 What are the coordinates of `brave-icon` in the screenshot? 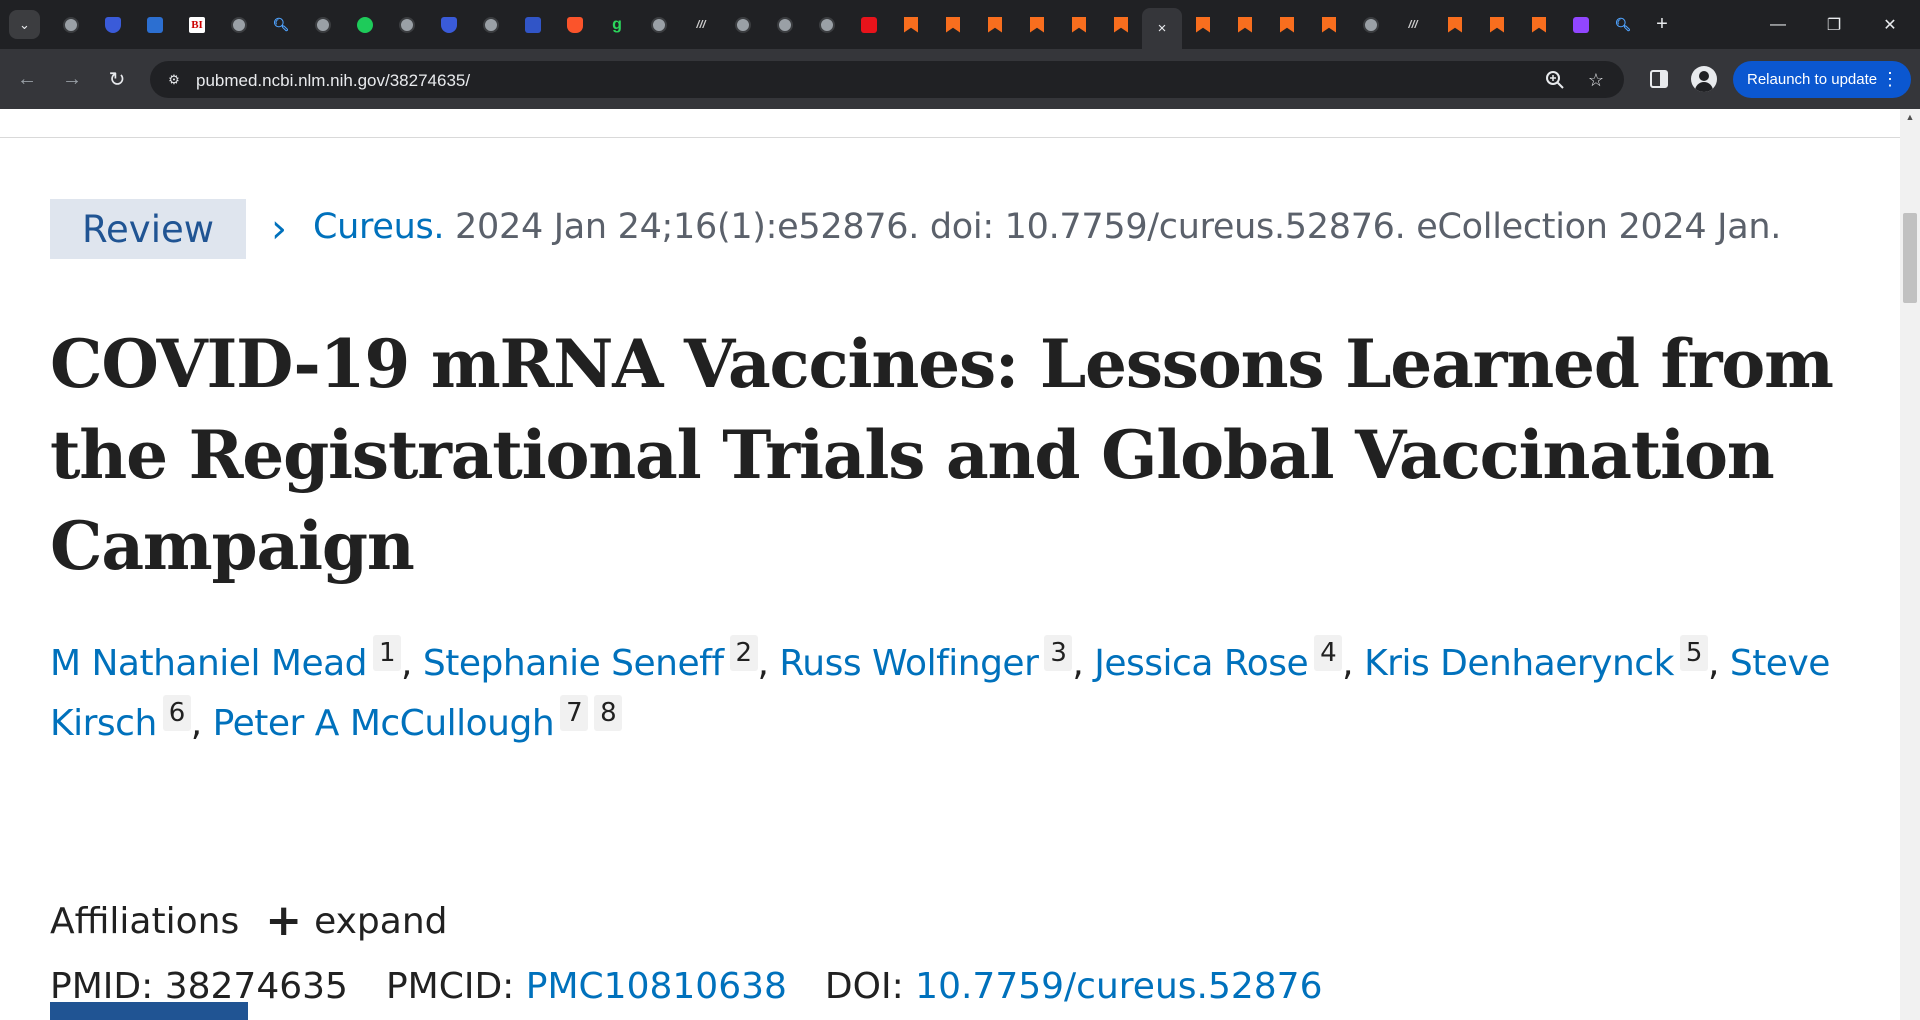 It's located at (575, 24).